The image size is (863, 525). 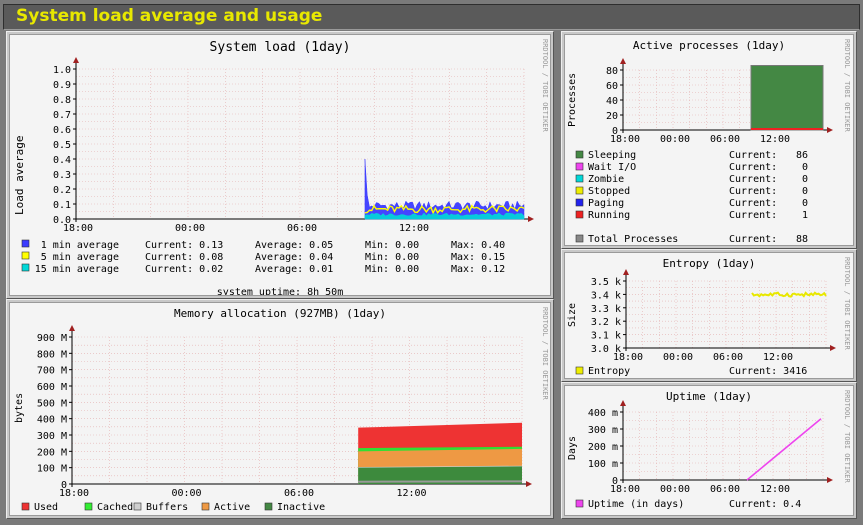 I want to click on load-ylabel: Load average, so click(x=19, y=175).